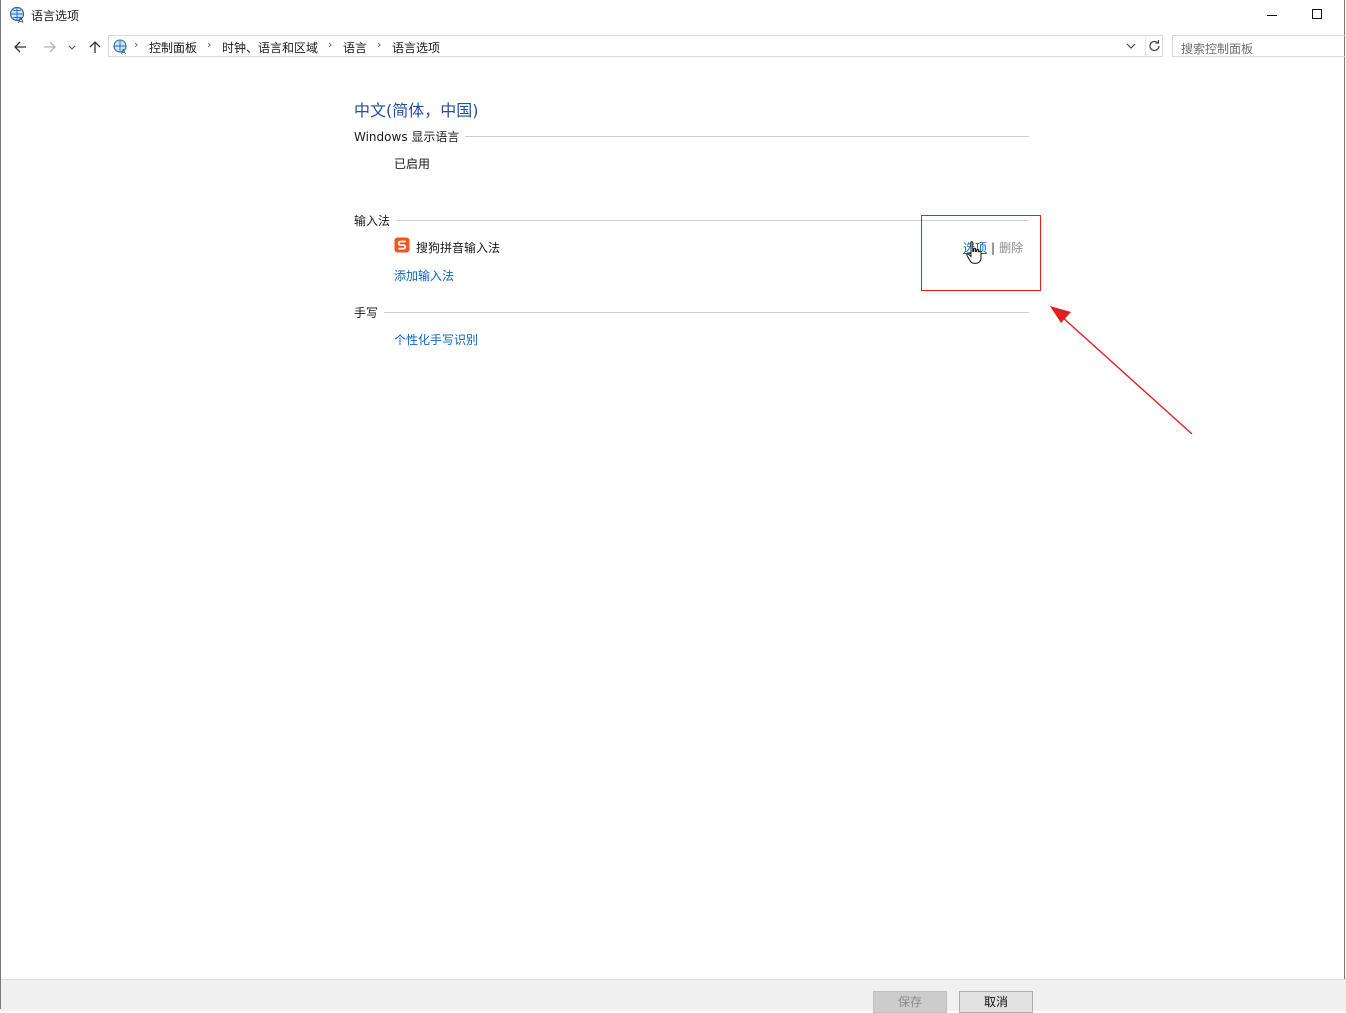  I want to click on language-heading: 中文(简体，中国), so click(416, 110).